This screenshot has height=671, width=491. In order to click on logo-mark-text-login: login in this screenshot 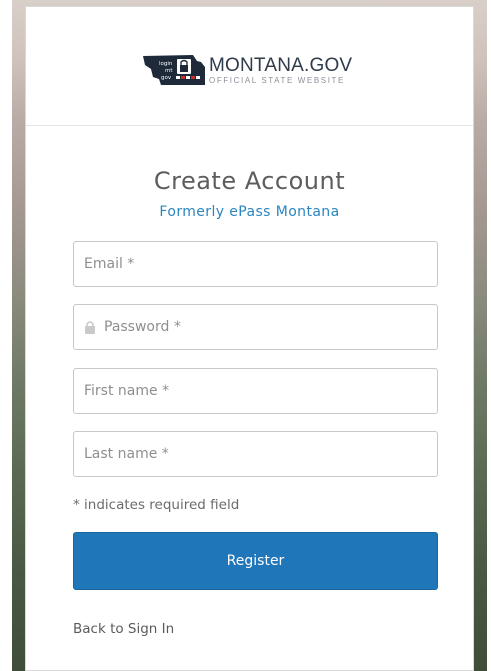, I will do `click(166, 64)`.